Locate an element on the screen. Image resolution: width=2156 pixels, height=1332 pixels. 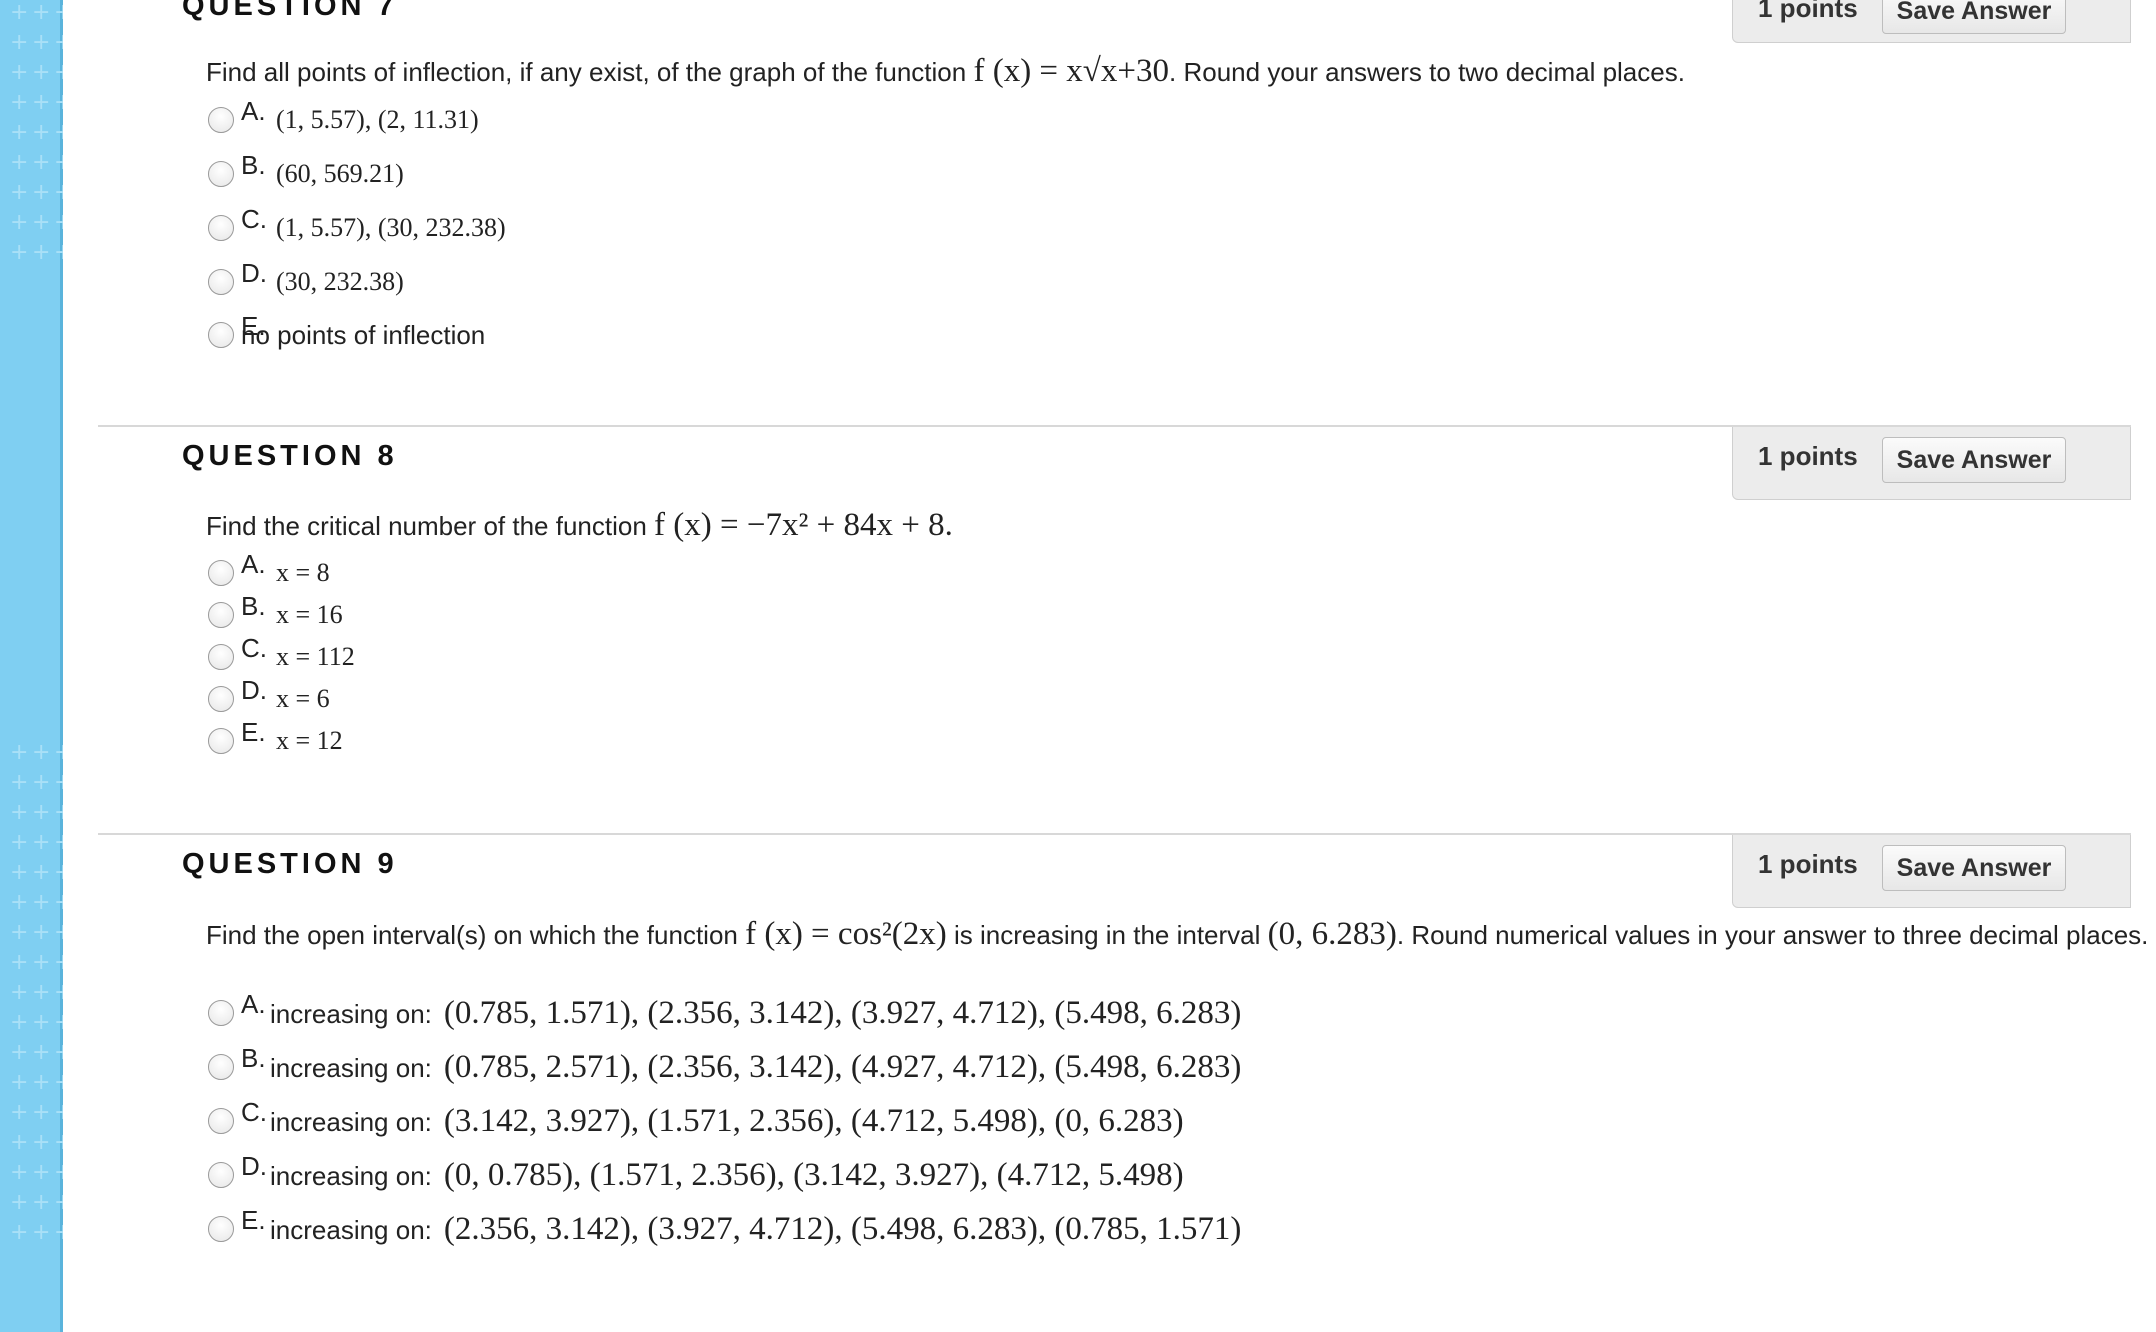
question-title: QUESTION 7 is located at coordinates (290, 11).